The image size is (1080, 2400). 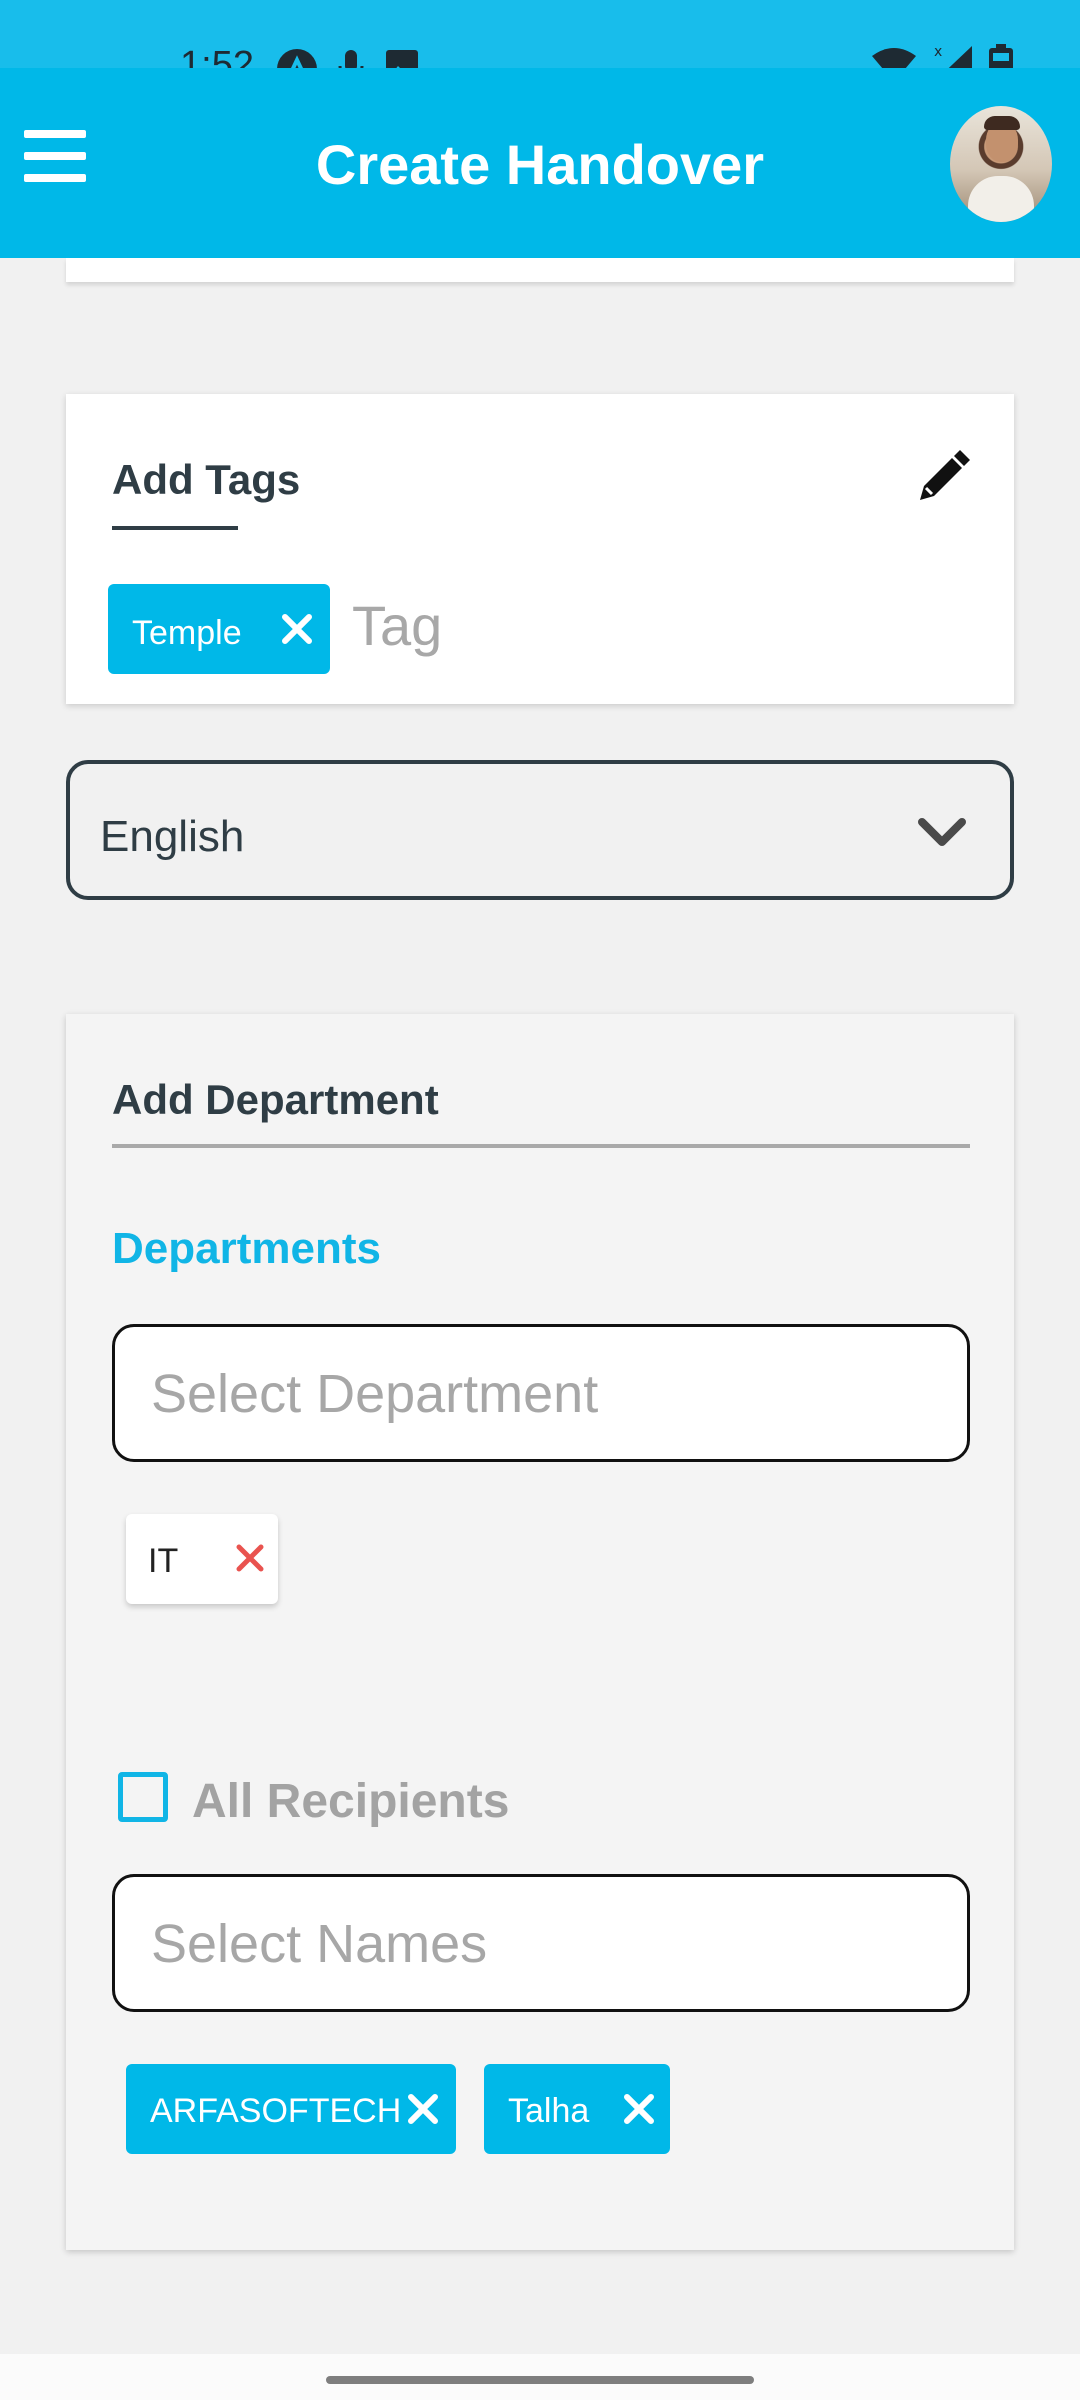 I want to click on chevron-down-icon, so click(x=942, y=832).